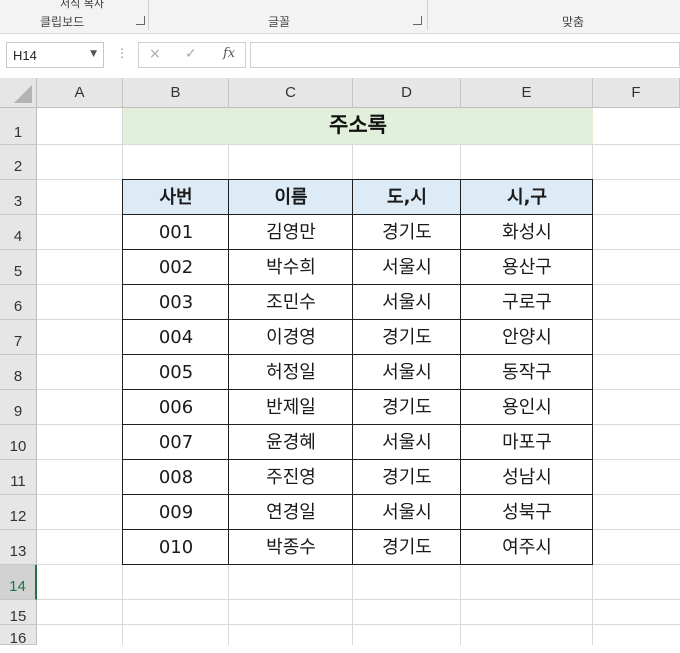  Describe the element at coordinates (18, 612) in the screenshot. I see `row-header-15: 15` at that location.